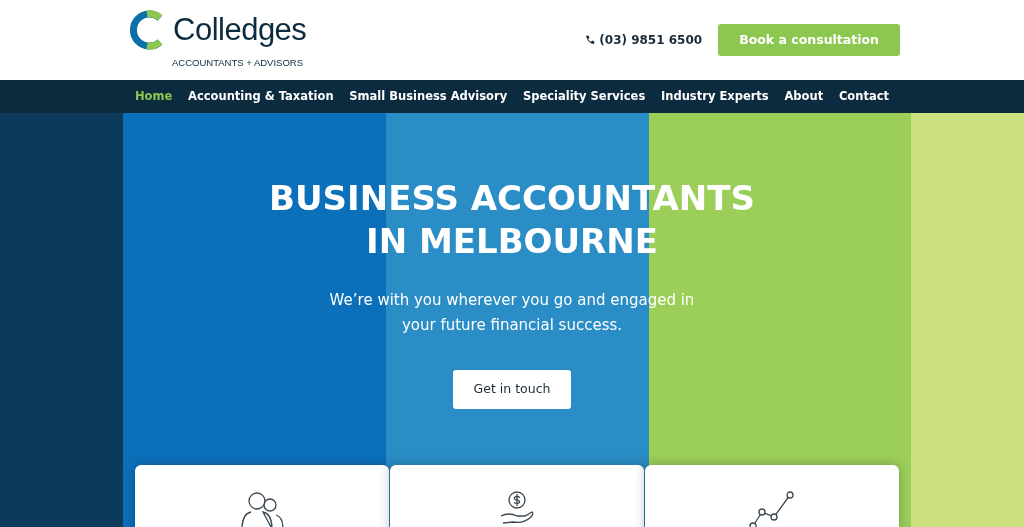  Describe the element at coordinates (238, 62) in the screenshot. I see `logo-tagline: ACCOUNTANTS + ADVISORS` at that location.